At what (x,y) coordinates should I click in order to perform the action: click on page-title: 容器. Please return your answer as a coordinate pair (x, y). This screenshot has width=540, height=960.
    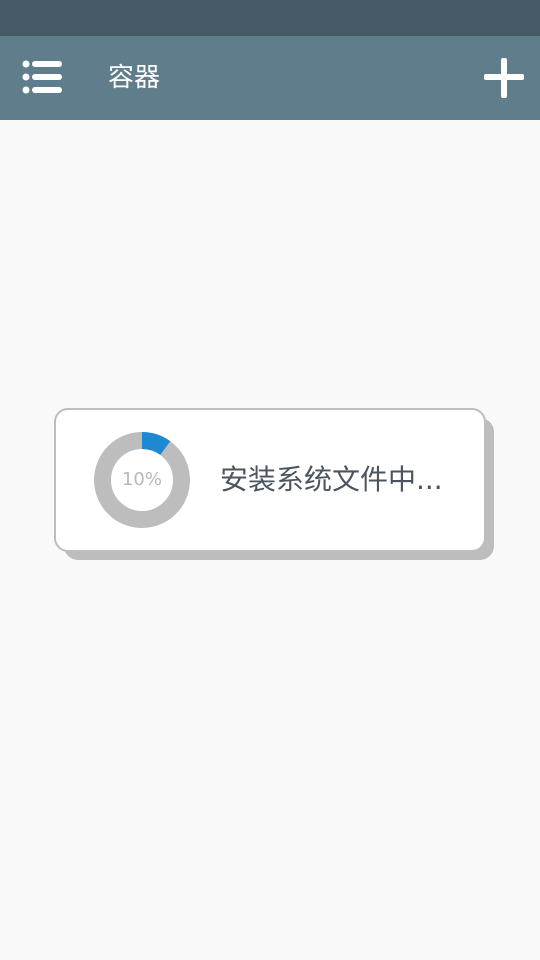
    Looking at the image, I should click on (134, 78).